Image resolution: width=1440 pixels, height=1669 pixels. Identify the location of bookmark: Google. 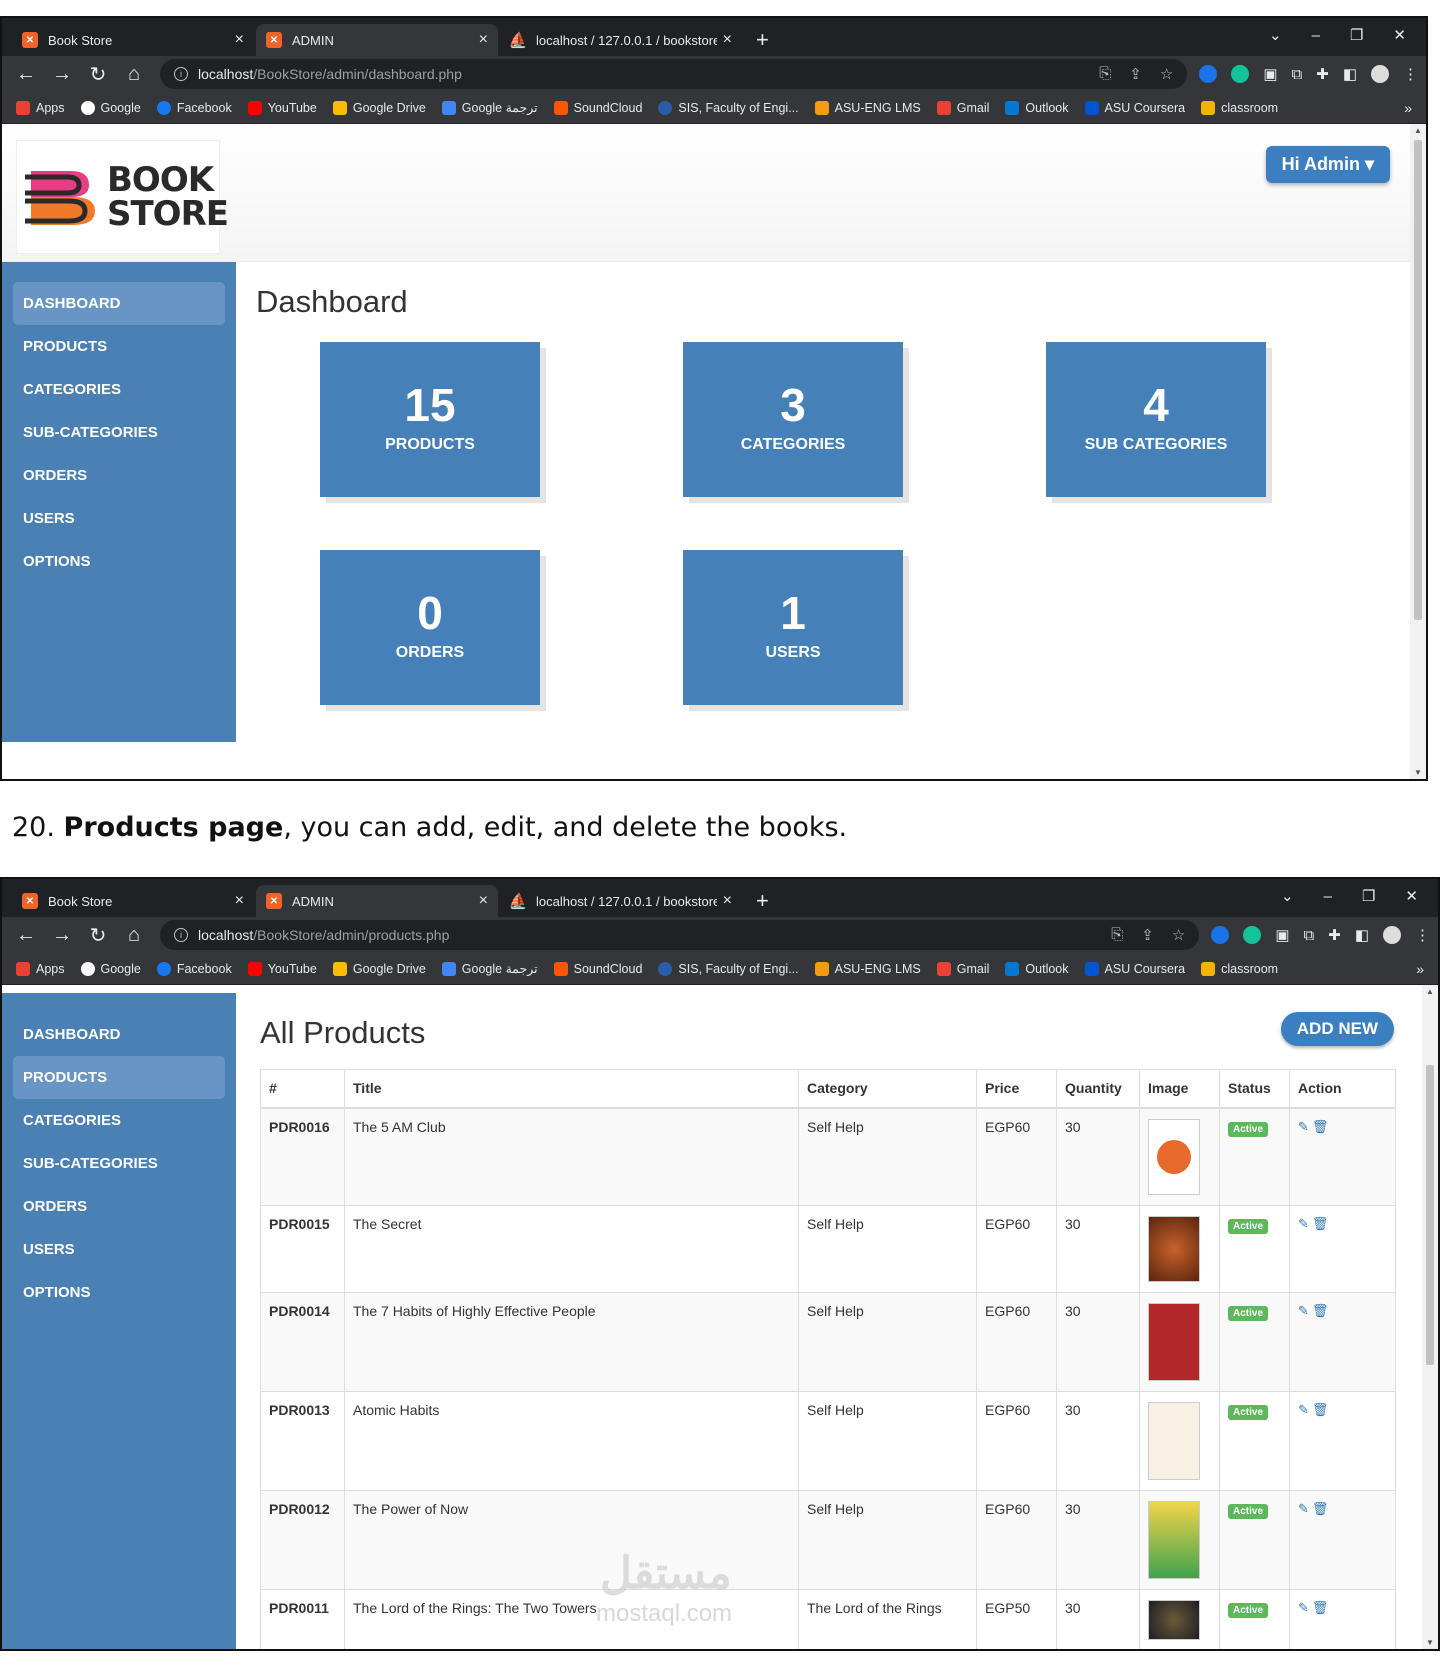
(110, 107).